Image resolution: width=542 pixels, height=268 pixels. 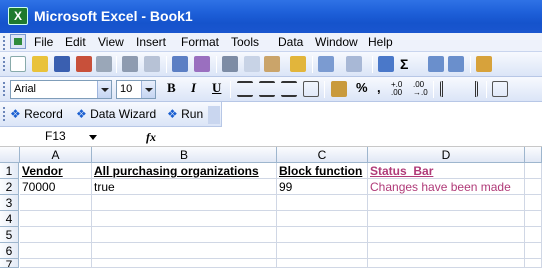 I want to click on cell-d7, so click(x=446, y=263).